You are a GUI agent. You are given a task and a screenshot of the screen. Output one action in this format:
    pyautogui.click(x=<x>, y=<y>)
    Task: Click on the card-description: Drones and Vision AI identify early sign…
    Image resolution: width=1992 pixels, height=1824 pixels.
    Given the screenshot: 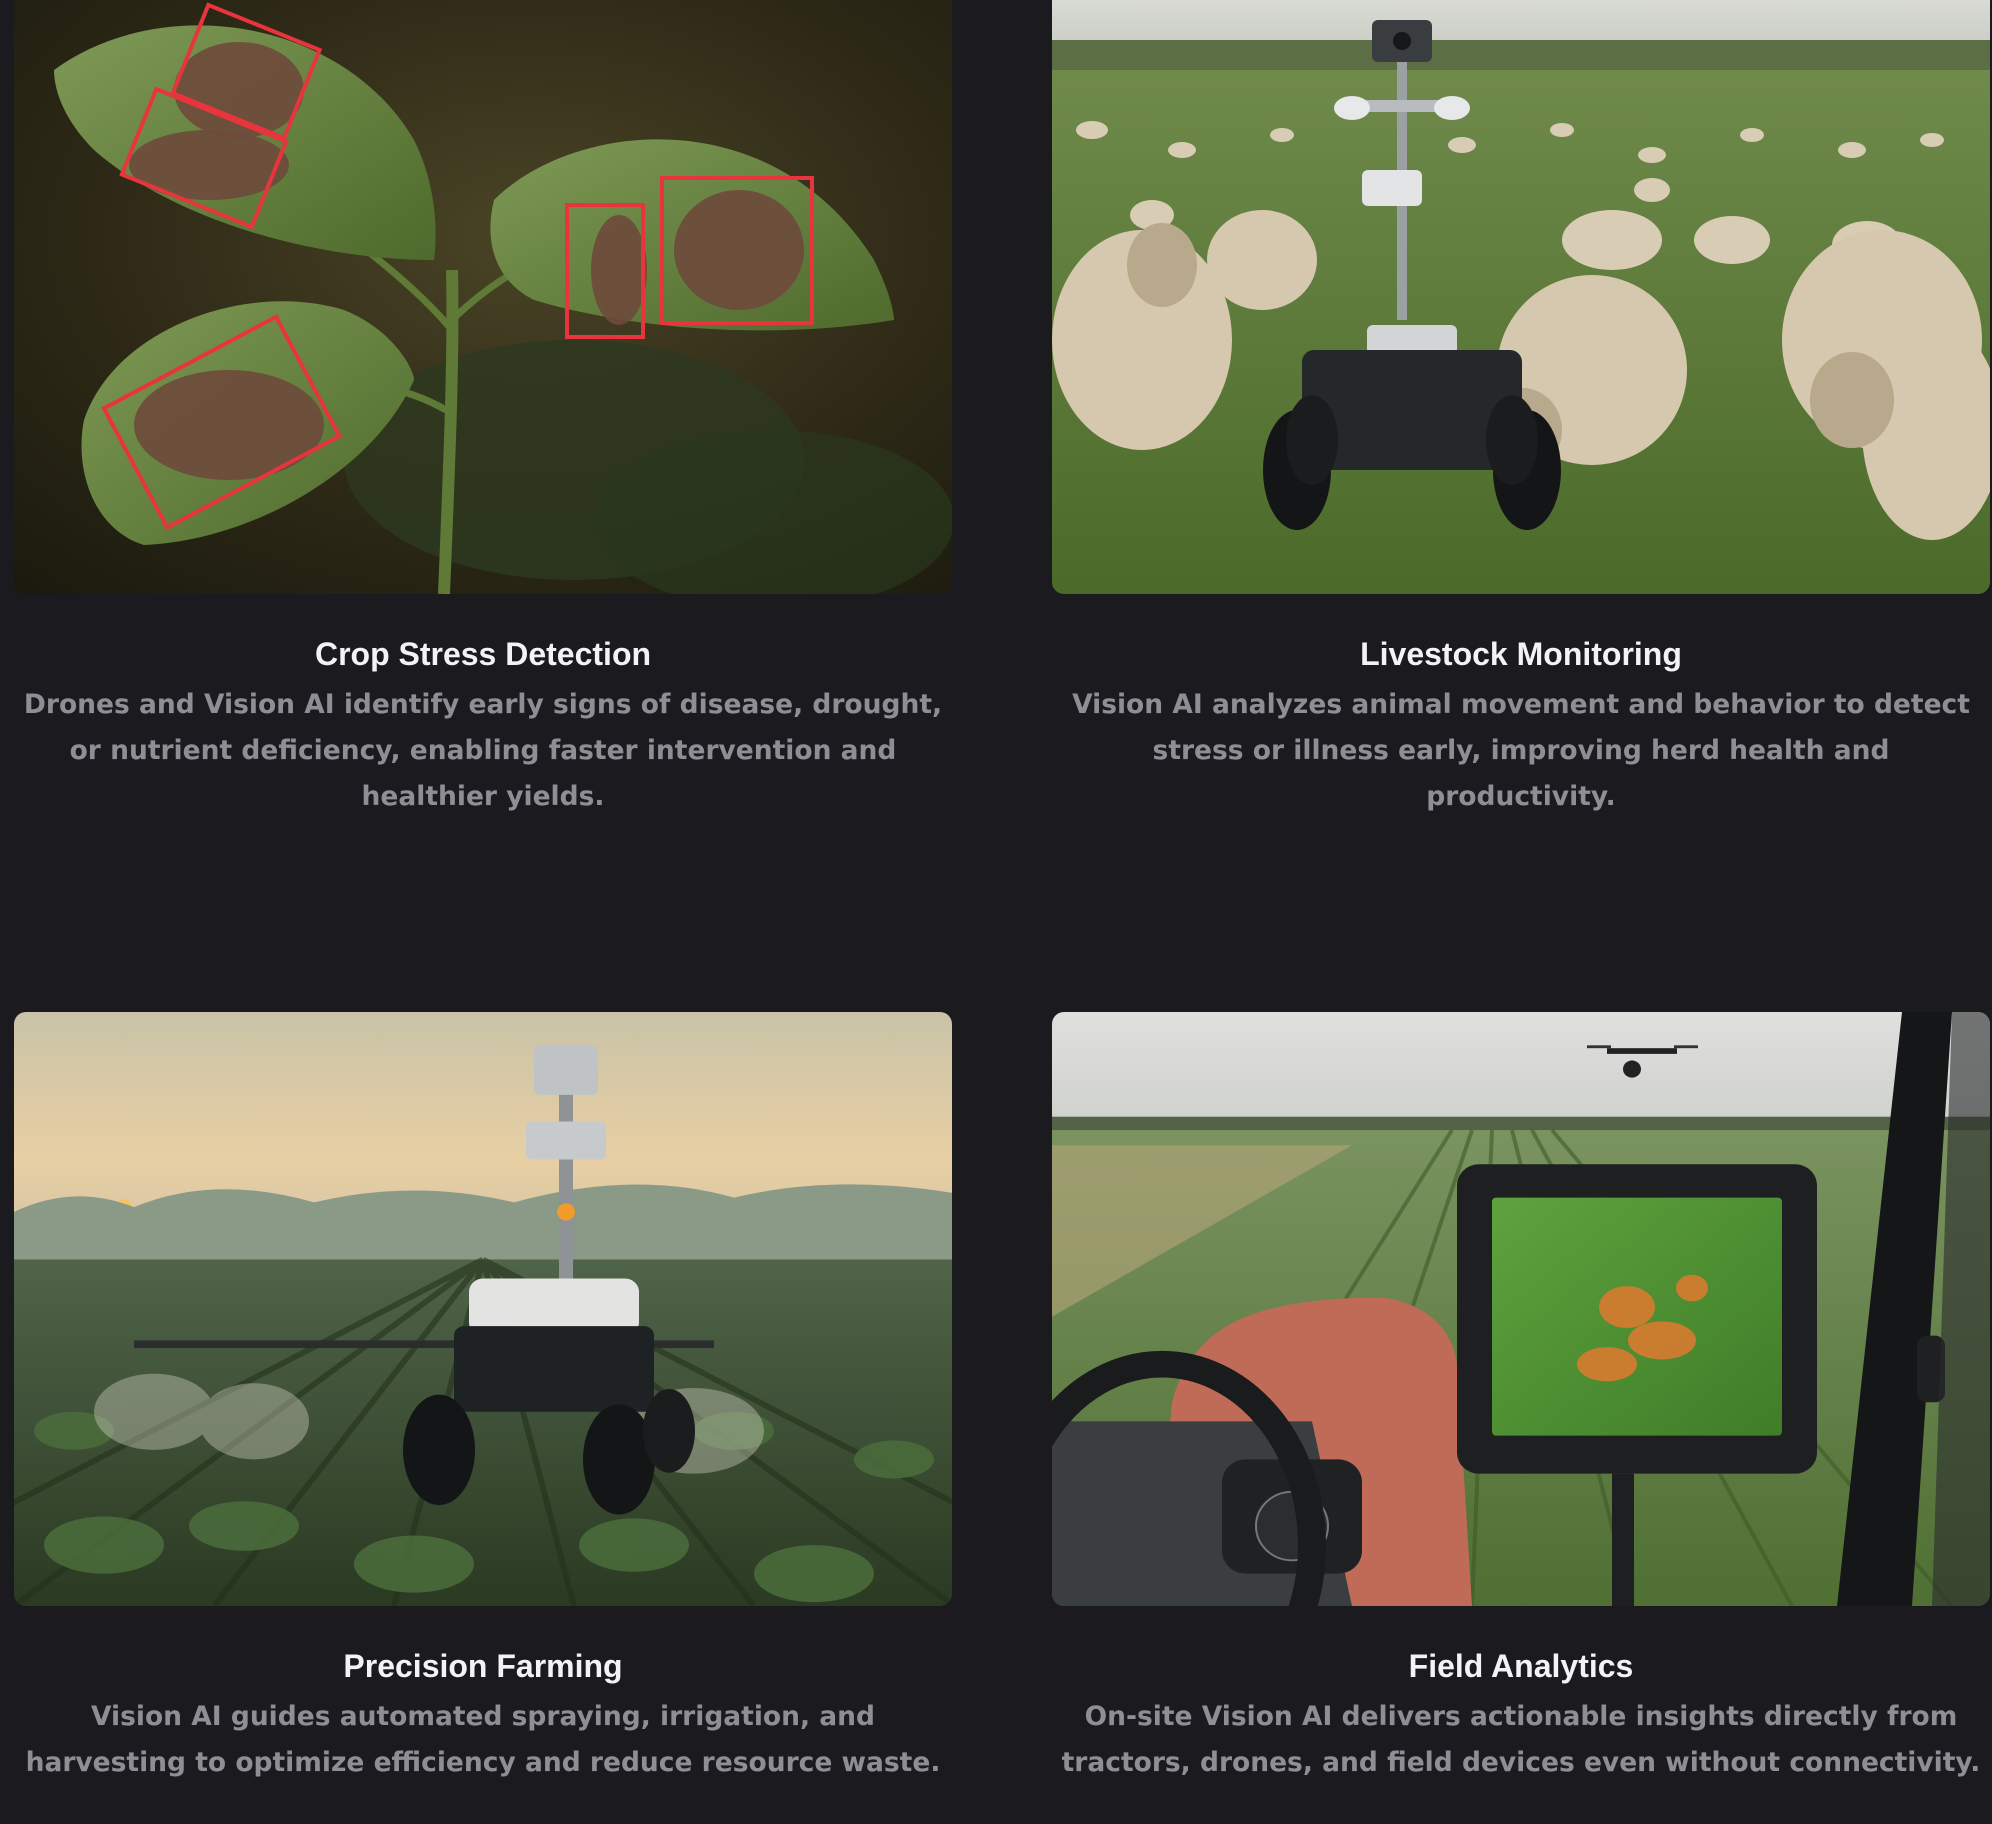 What is the action you would take?
    pyautogui.click(x=483, y=750)
    